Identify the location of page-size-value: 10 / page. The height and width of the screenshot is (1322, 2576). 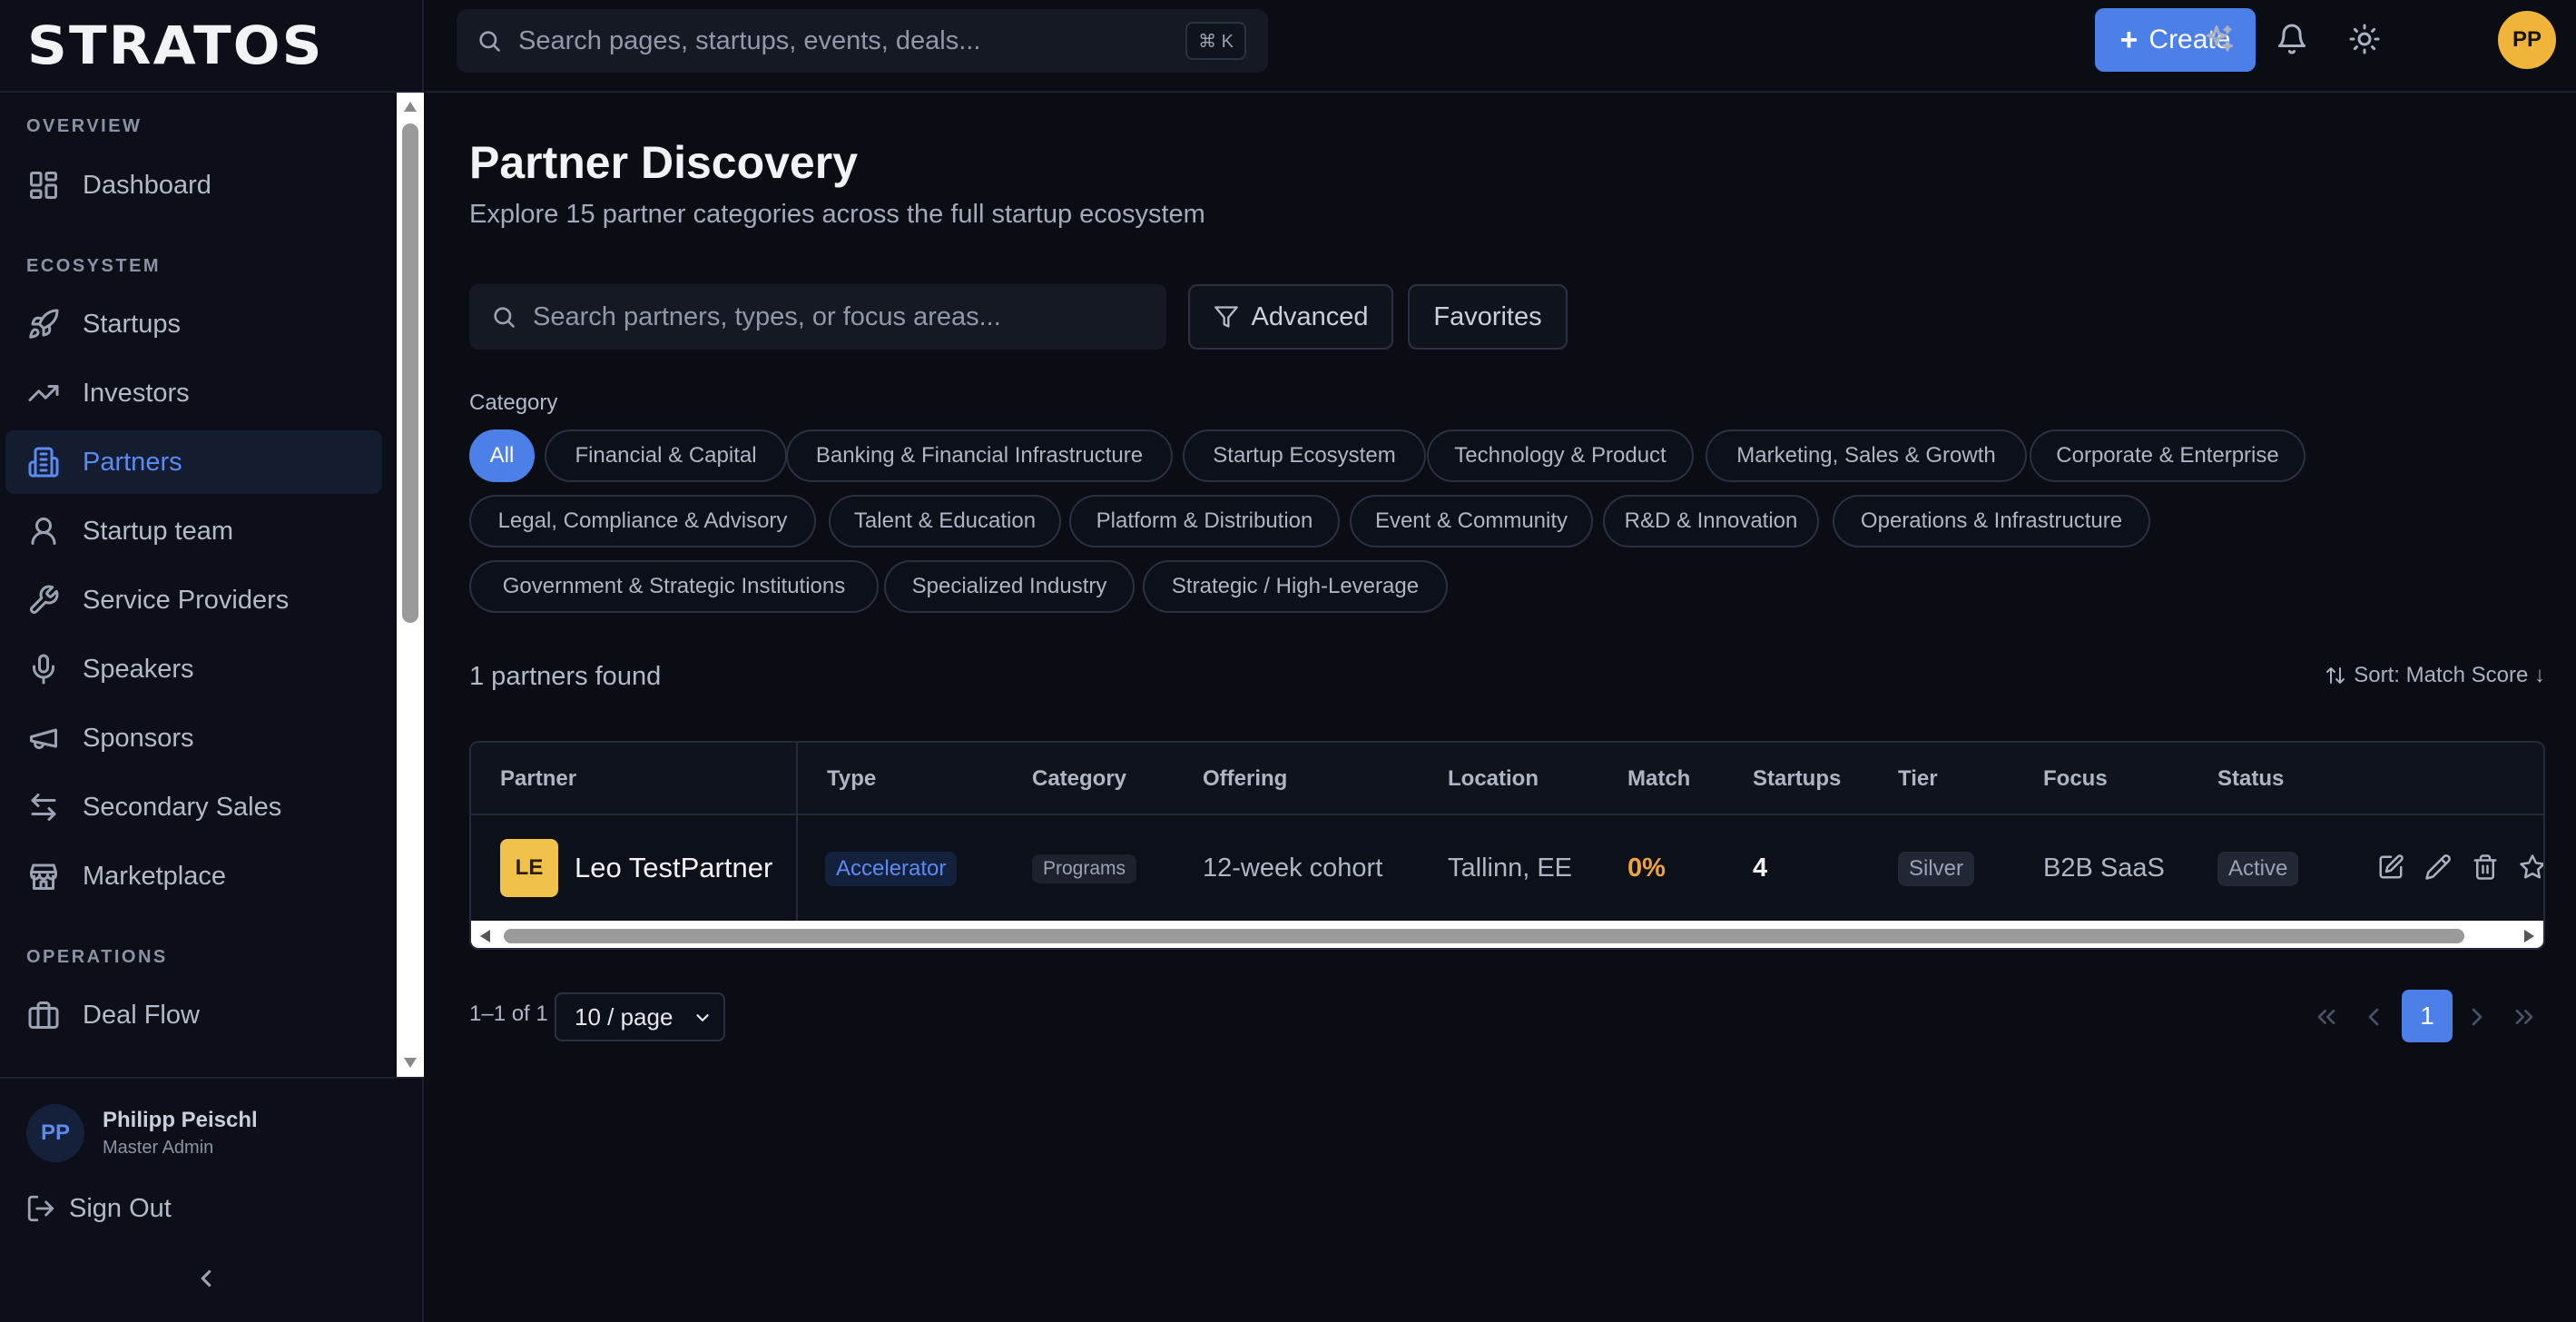
(624, 1016).